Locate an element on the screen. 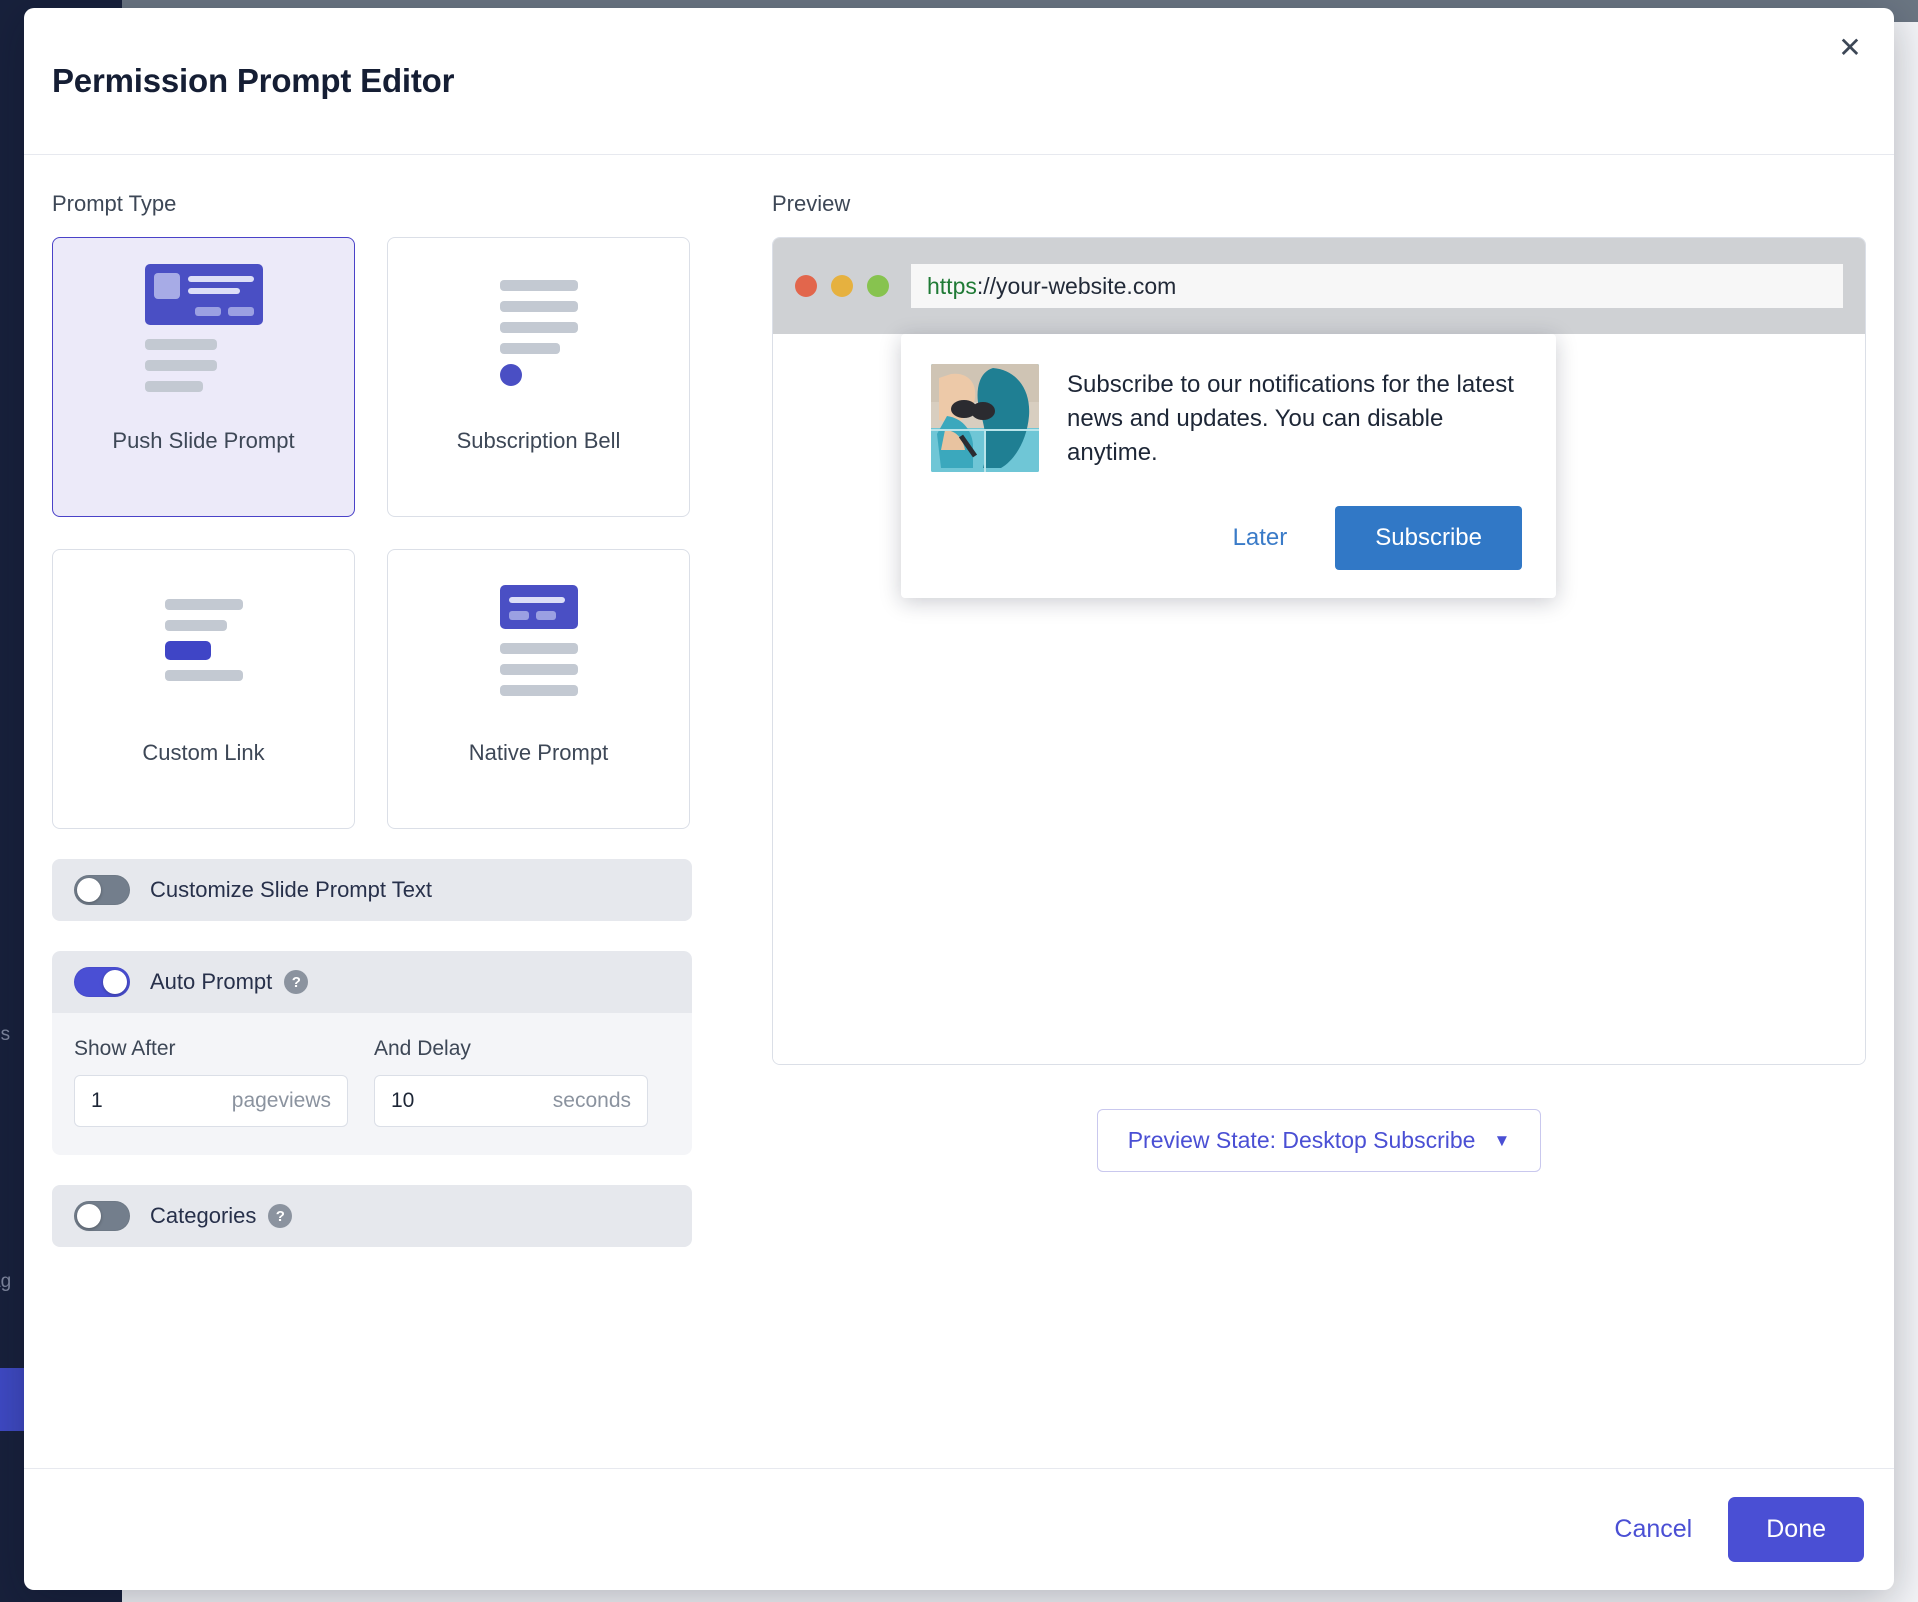 Image resolution: width=1918 pixels, height=1602 pixels. auto-prompt-fields: Show After pageviews And Delay seconds is located at coordinates (372, 1084).